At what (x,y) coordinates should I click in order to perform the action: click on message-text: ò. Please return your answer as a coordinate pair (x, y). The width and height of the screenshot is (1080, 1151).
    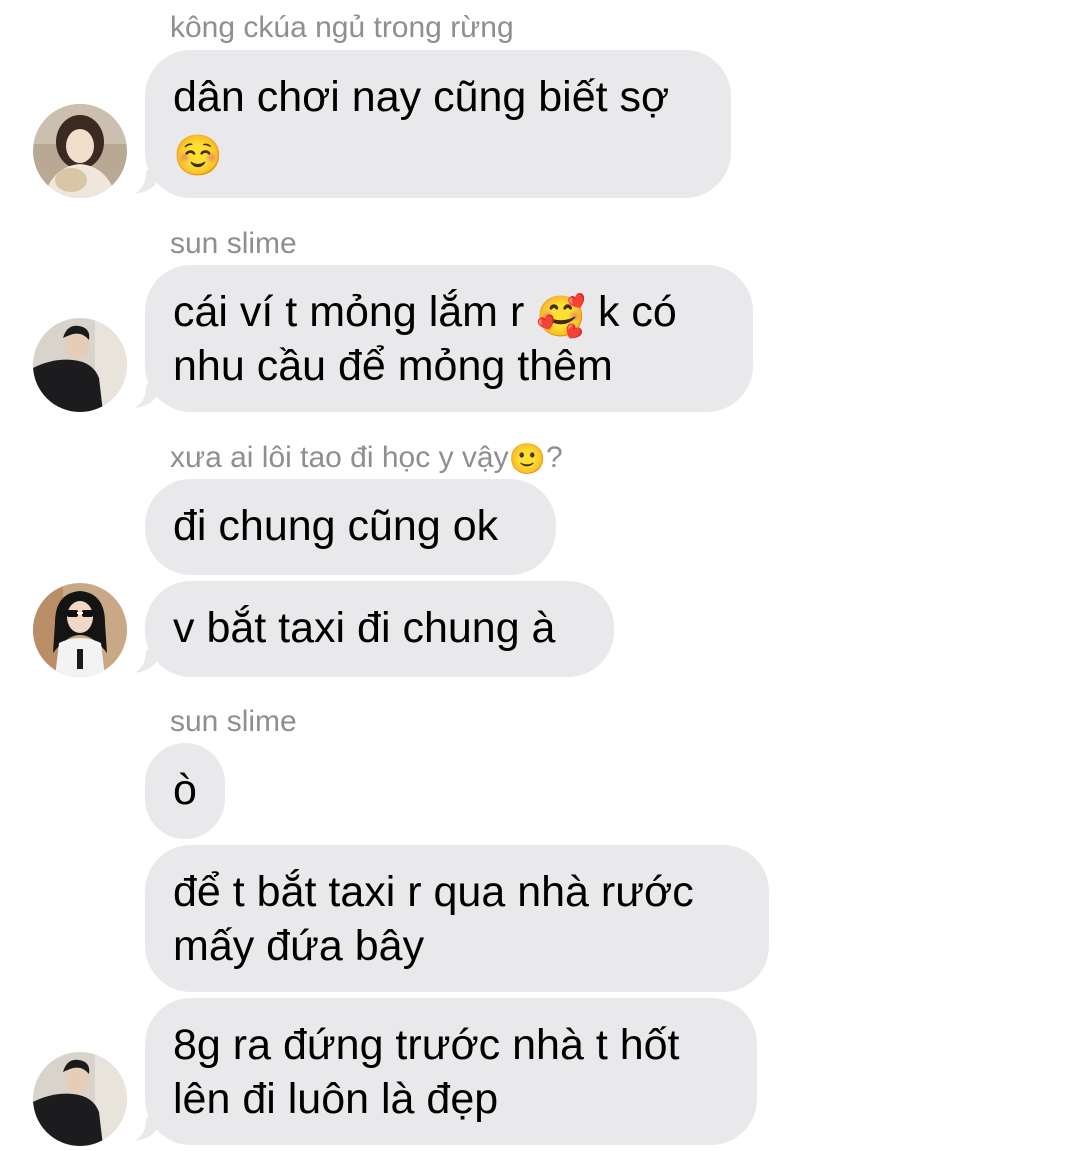
    Looking at the image, I should click on (185, 790).